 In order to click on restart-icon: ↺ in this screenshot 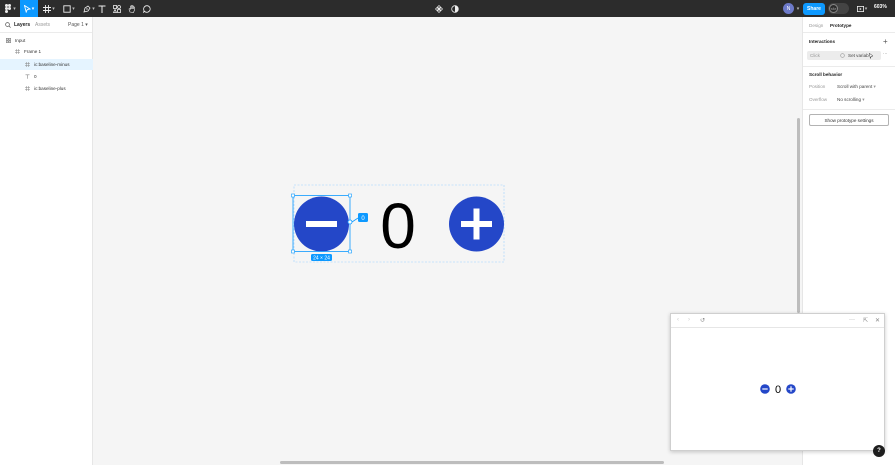, I will do `click(702, 320)`.